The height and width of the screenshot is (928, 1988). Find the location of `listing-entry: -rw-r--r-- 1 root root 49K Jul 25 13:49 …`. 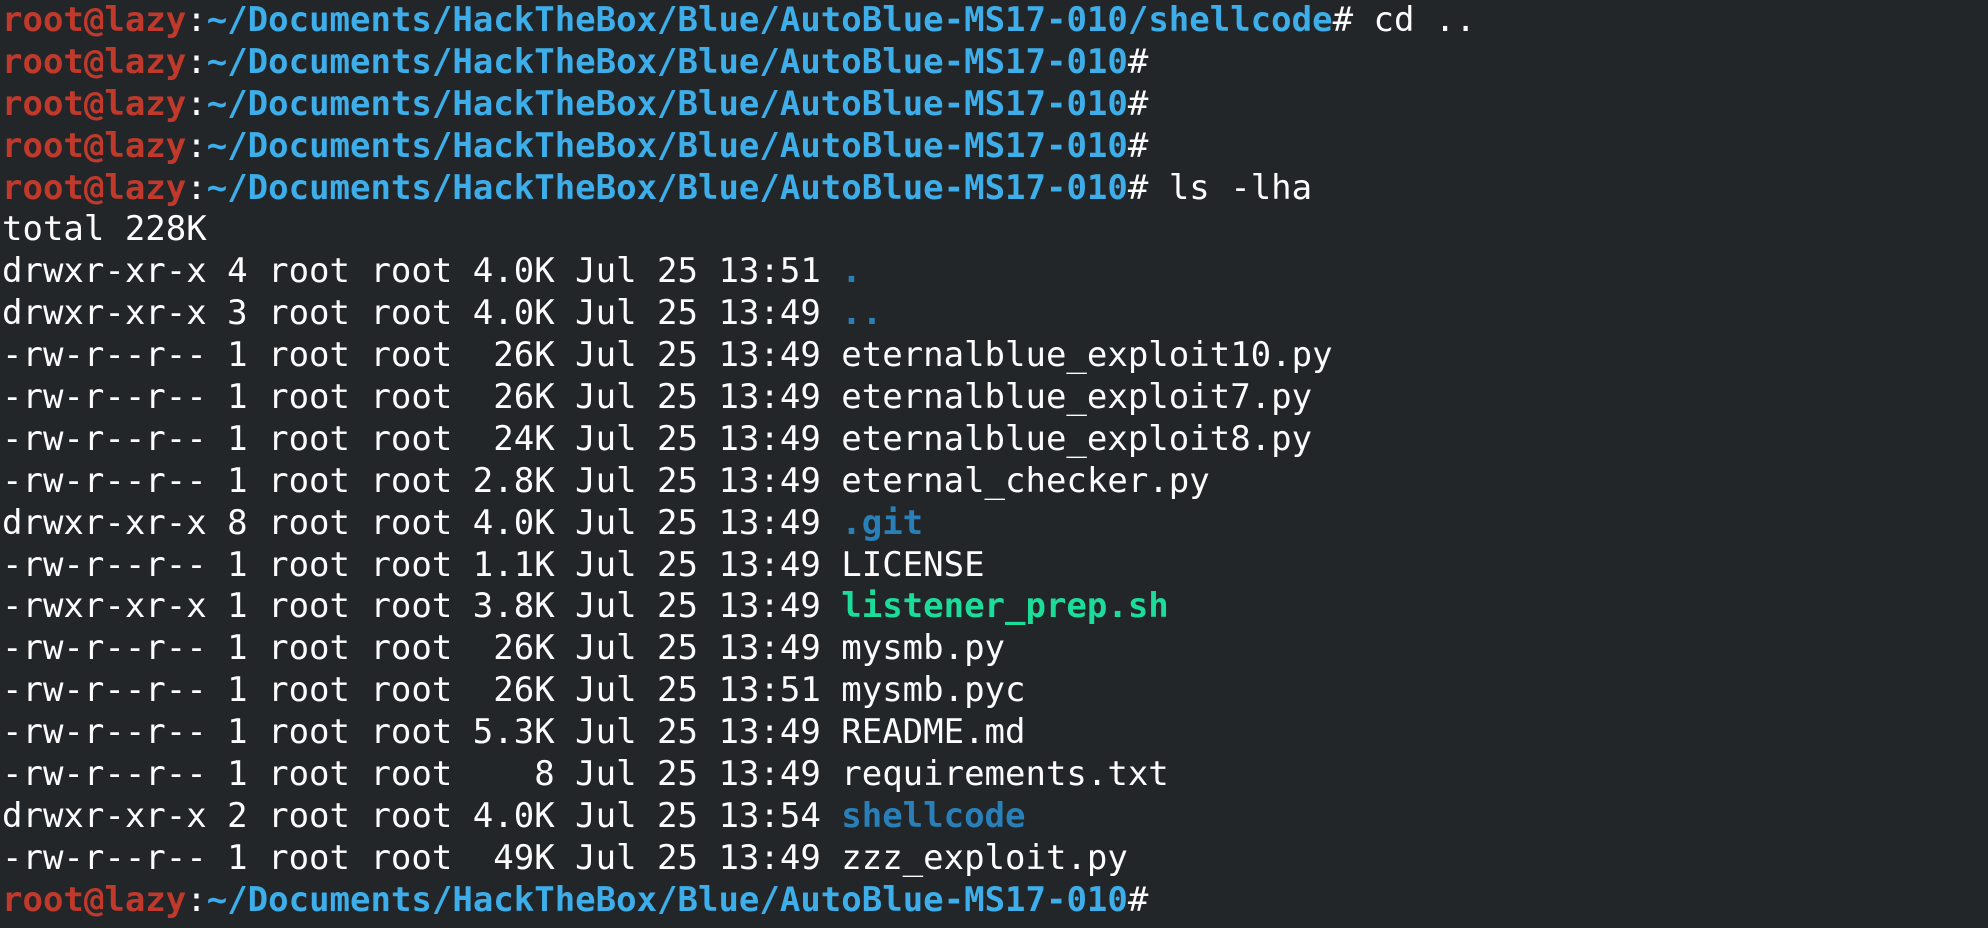

listing-entry: -rw-r--r-- 1 root root 49K Jul 25 13:49 … is located at coordinates (995, 859).